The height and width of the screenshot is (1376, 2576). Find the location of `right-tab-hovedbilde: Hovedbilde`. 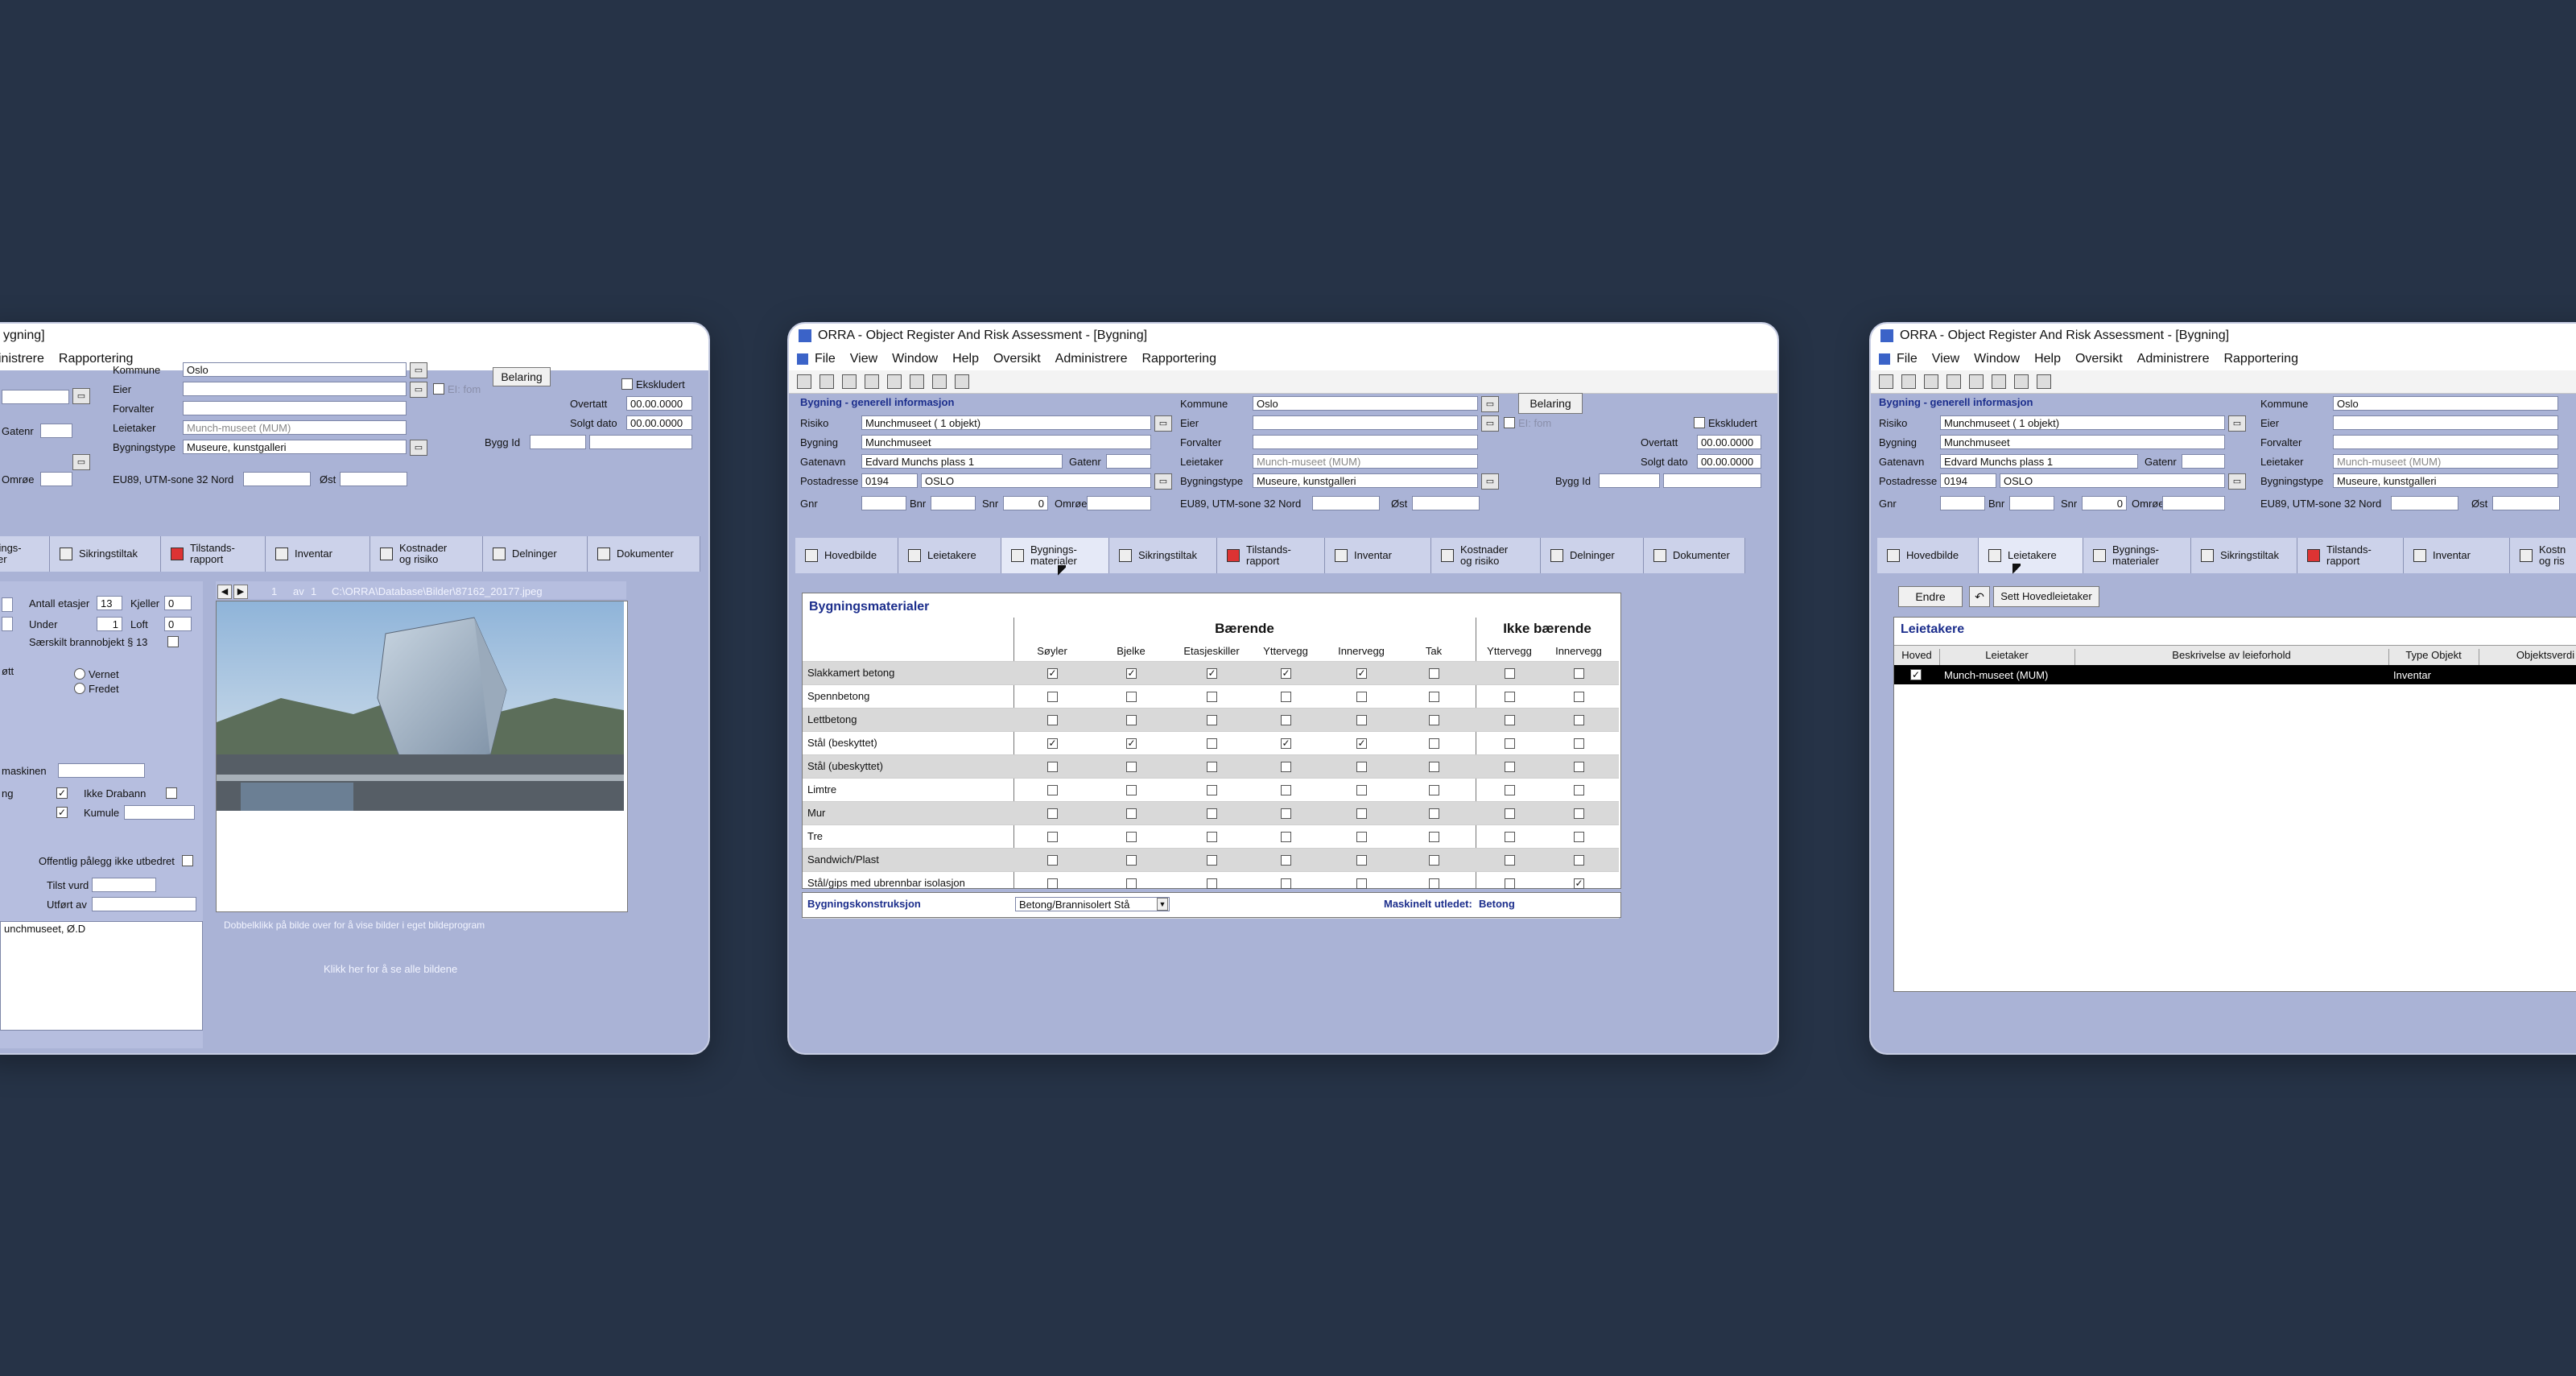

right-tab-hovedbilde: Hovedbilde is located at coordinates (1928, 555).